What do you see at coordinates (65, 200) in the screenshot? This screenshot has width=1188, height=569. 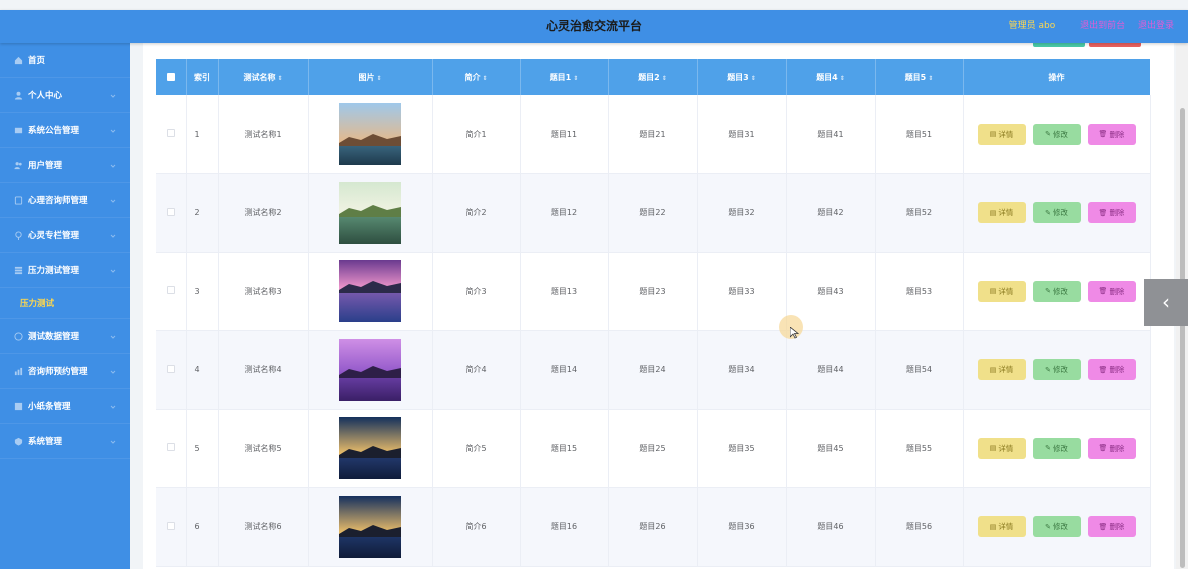 I see `sidebar-item: 心理咨询师管理` at bounding box center [65, 200].